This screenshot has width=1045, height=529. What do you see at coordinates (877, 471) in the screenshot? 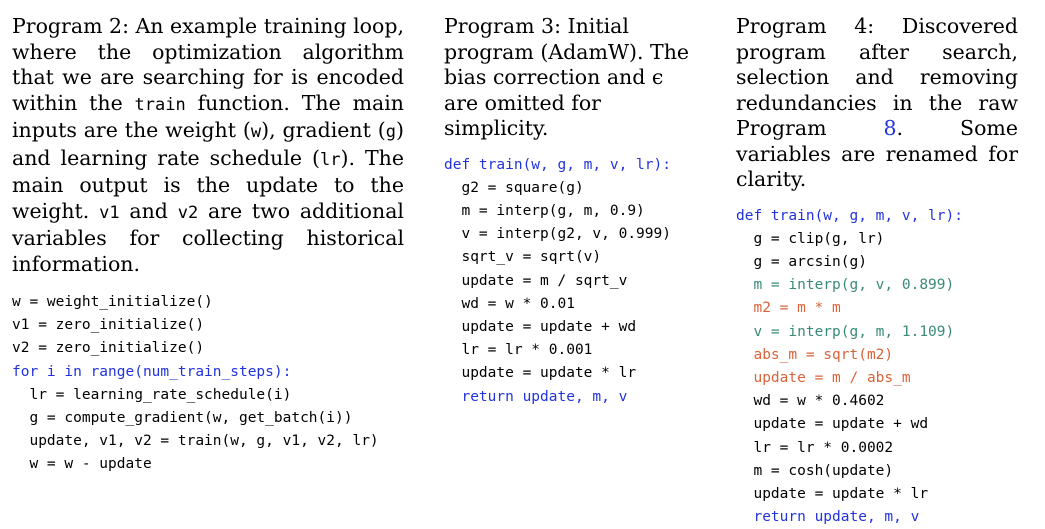
I see `code-line: m = cosh(update)` at bounding box center [877, 471].